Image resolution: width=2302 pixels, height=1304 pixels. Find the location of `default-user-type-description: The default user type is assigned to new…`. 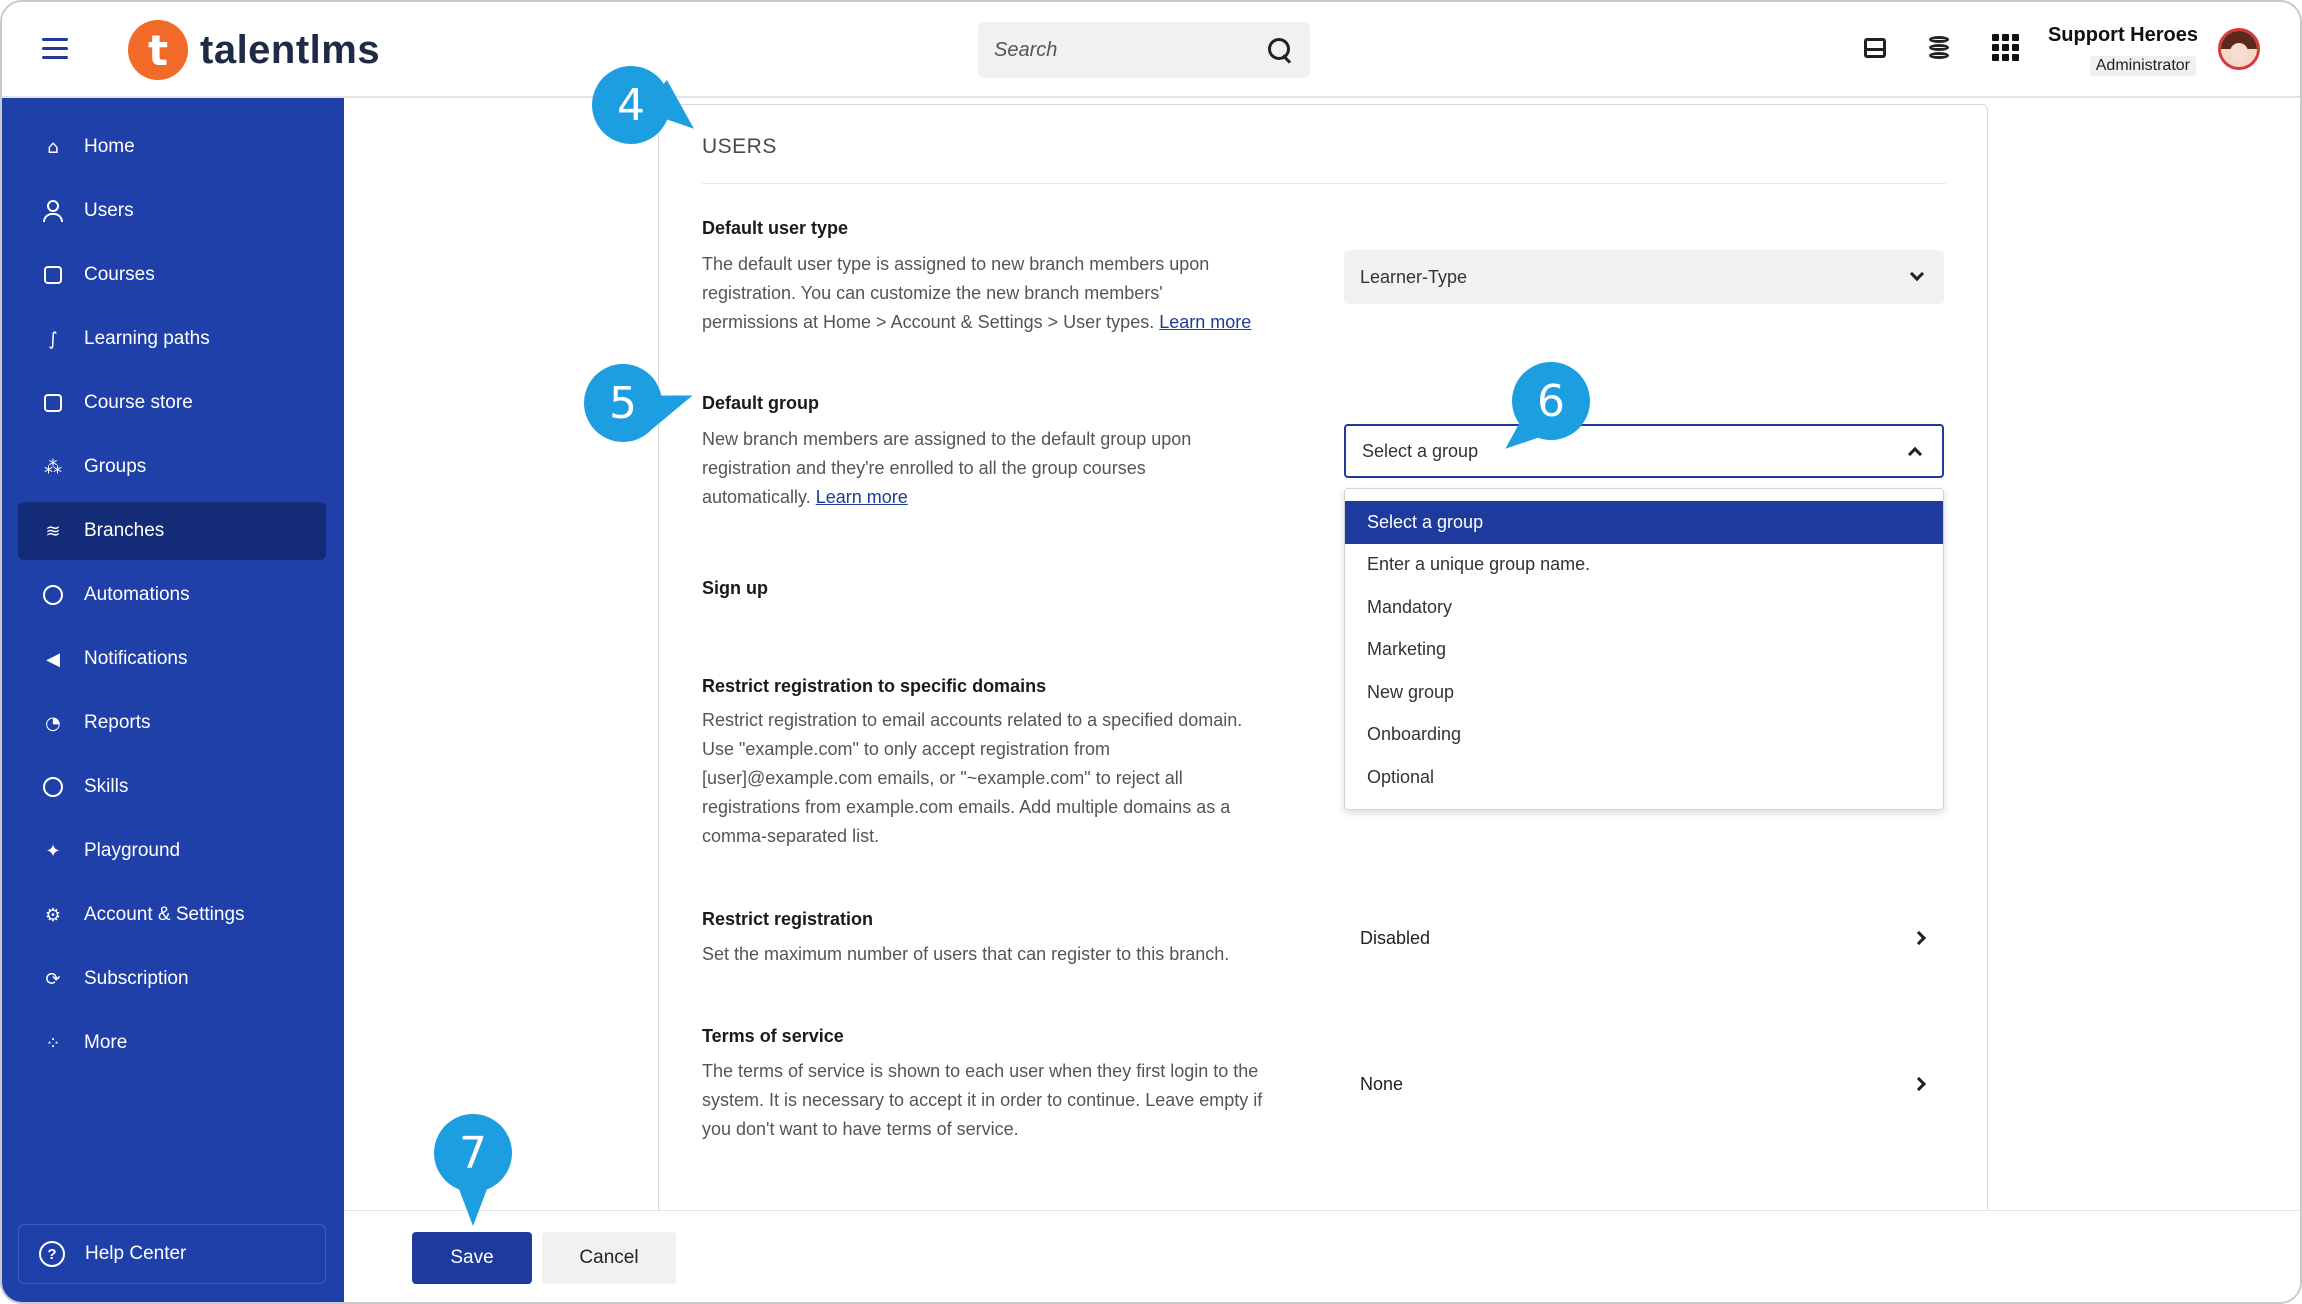

default-user-type-description: The default user type is assigned to new… is located at coordinates (1002, 293).